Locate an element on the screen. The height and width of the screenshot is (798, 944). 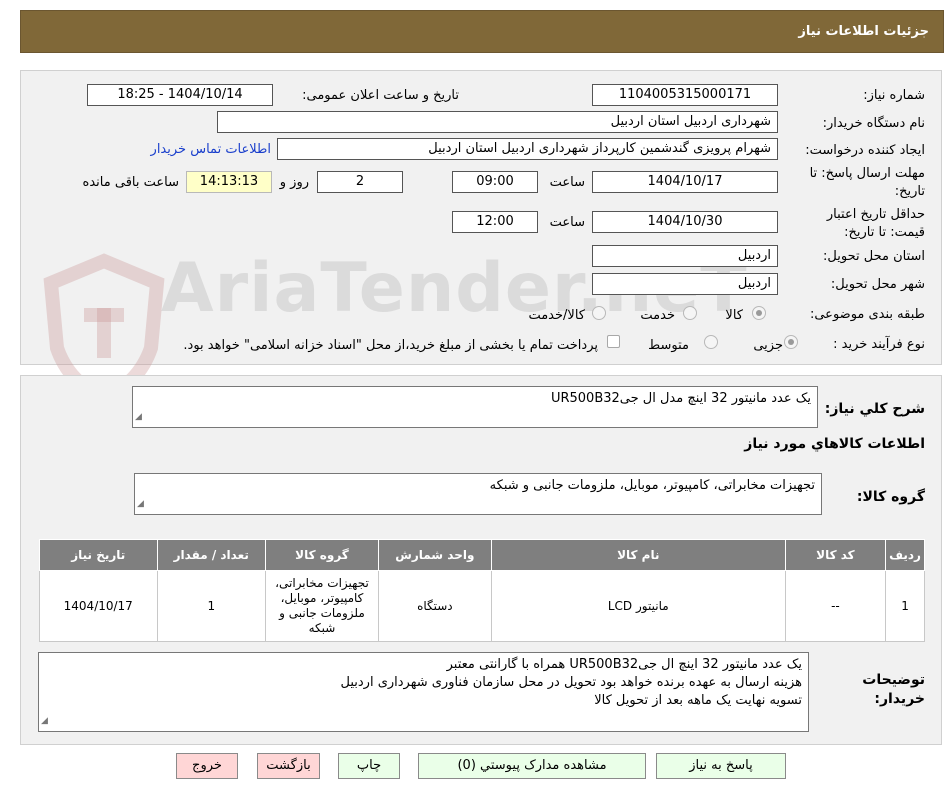
province-field: اردبیل is located at coordinates (685, 256).